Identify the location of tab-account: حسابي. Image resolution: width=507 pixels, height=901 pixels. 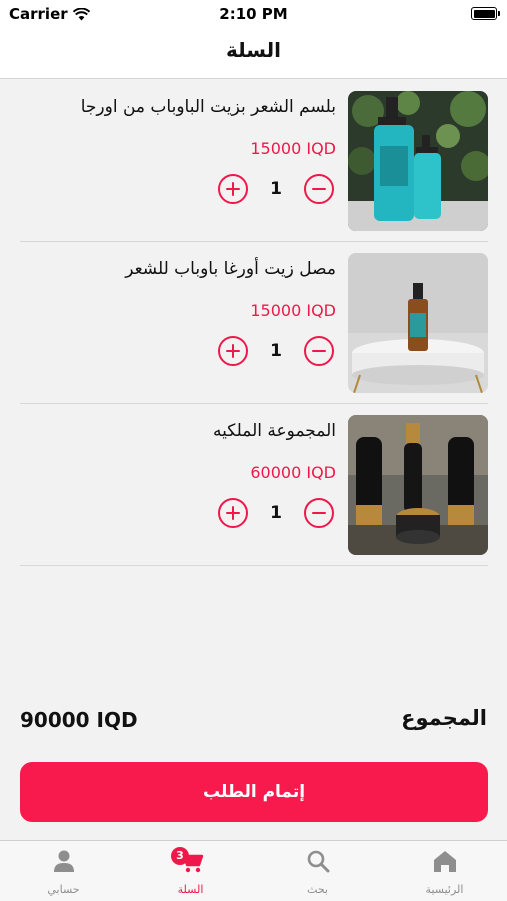
(63, 871).